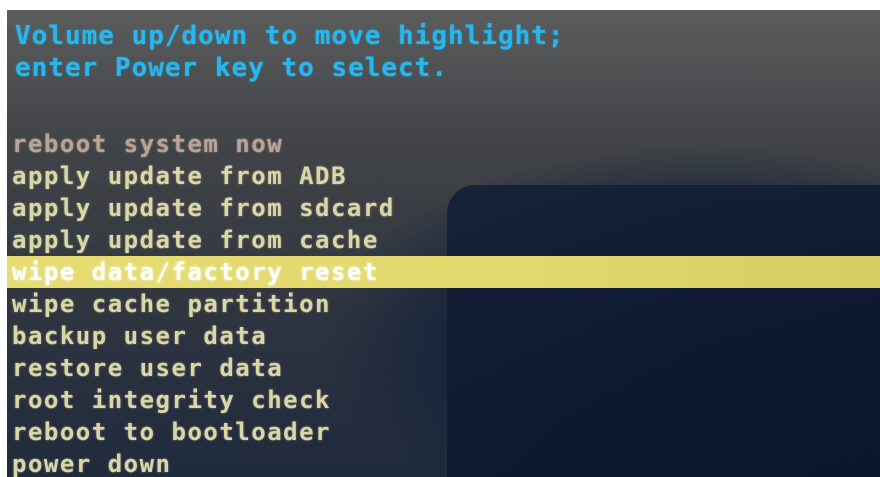 The image size is (880, 477). Describe the element at coordinates (443, 336) in the screenshot. I see `menu-item-backup-user-data: backup user data` at that location.